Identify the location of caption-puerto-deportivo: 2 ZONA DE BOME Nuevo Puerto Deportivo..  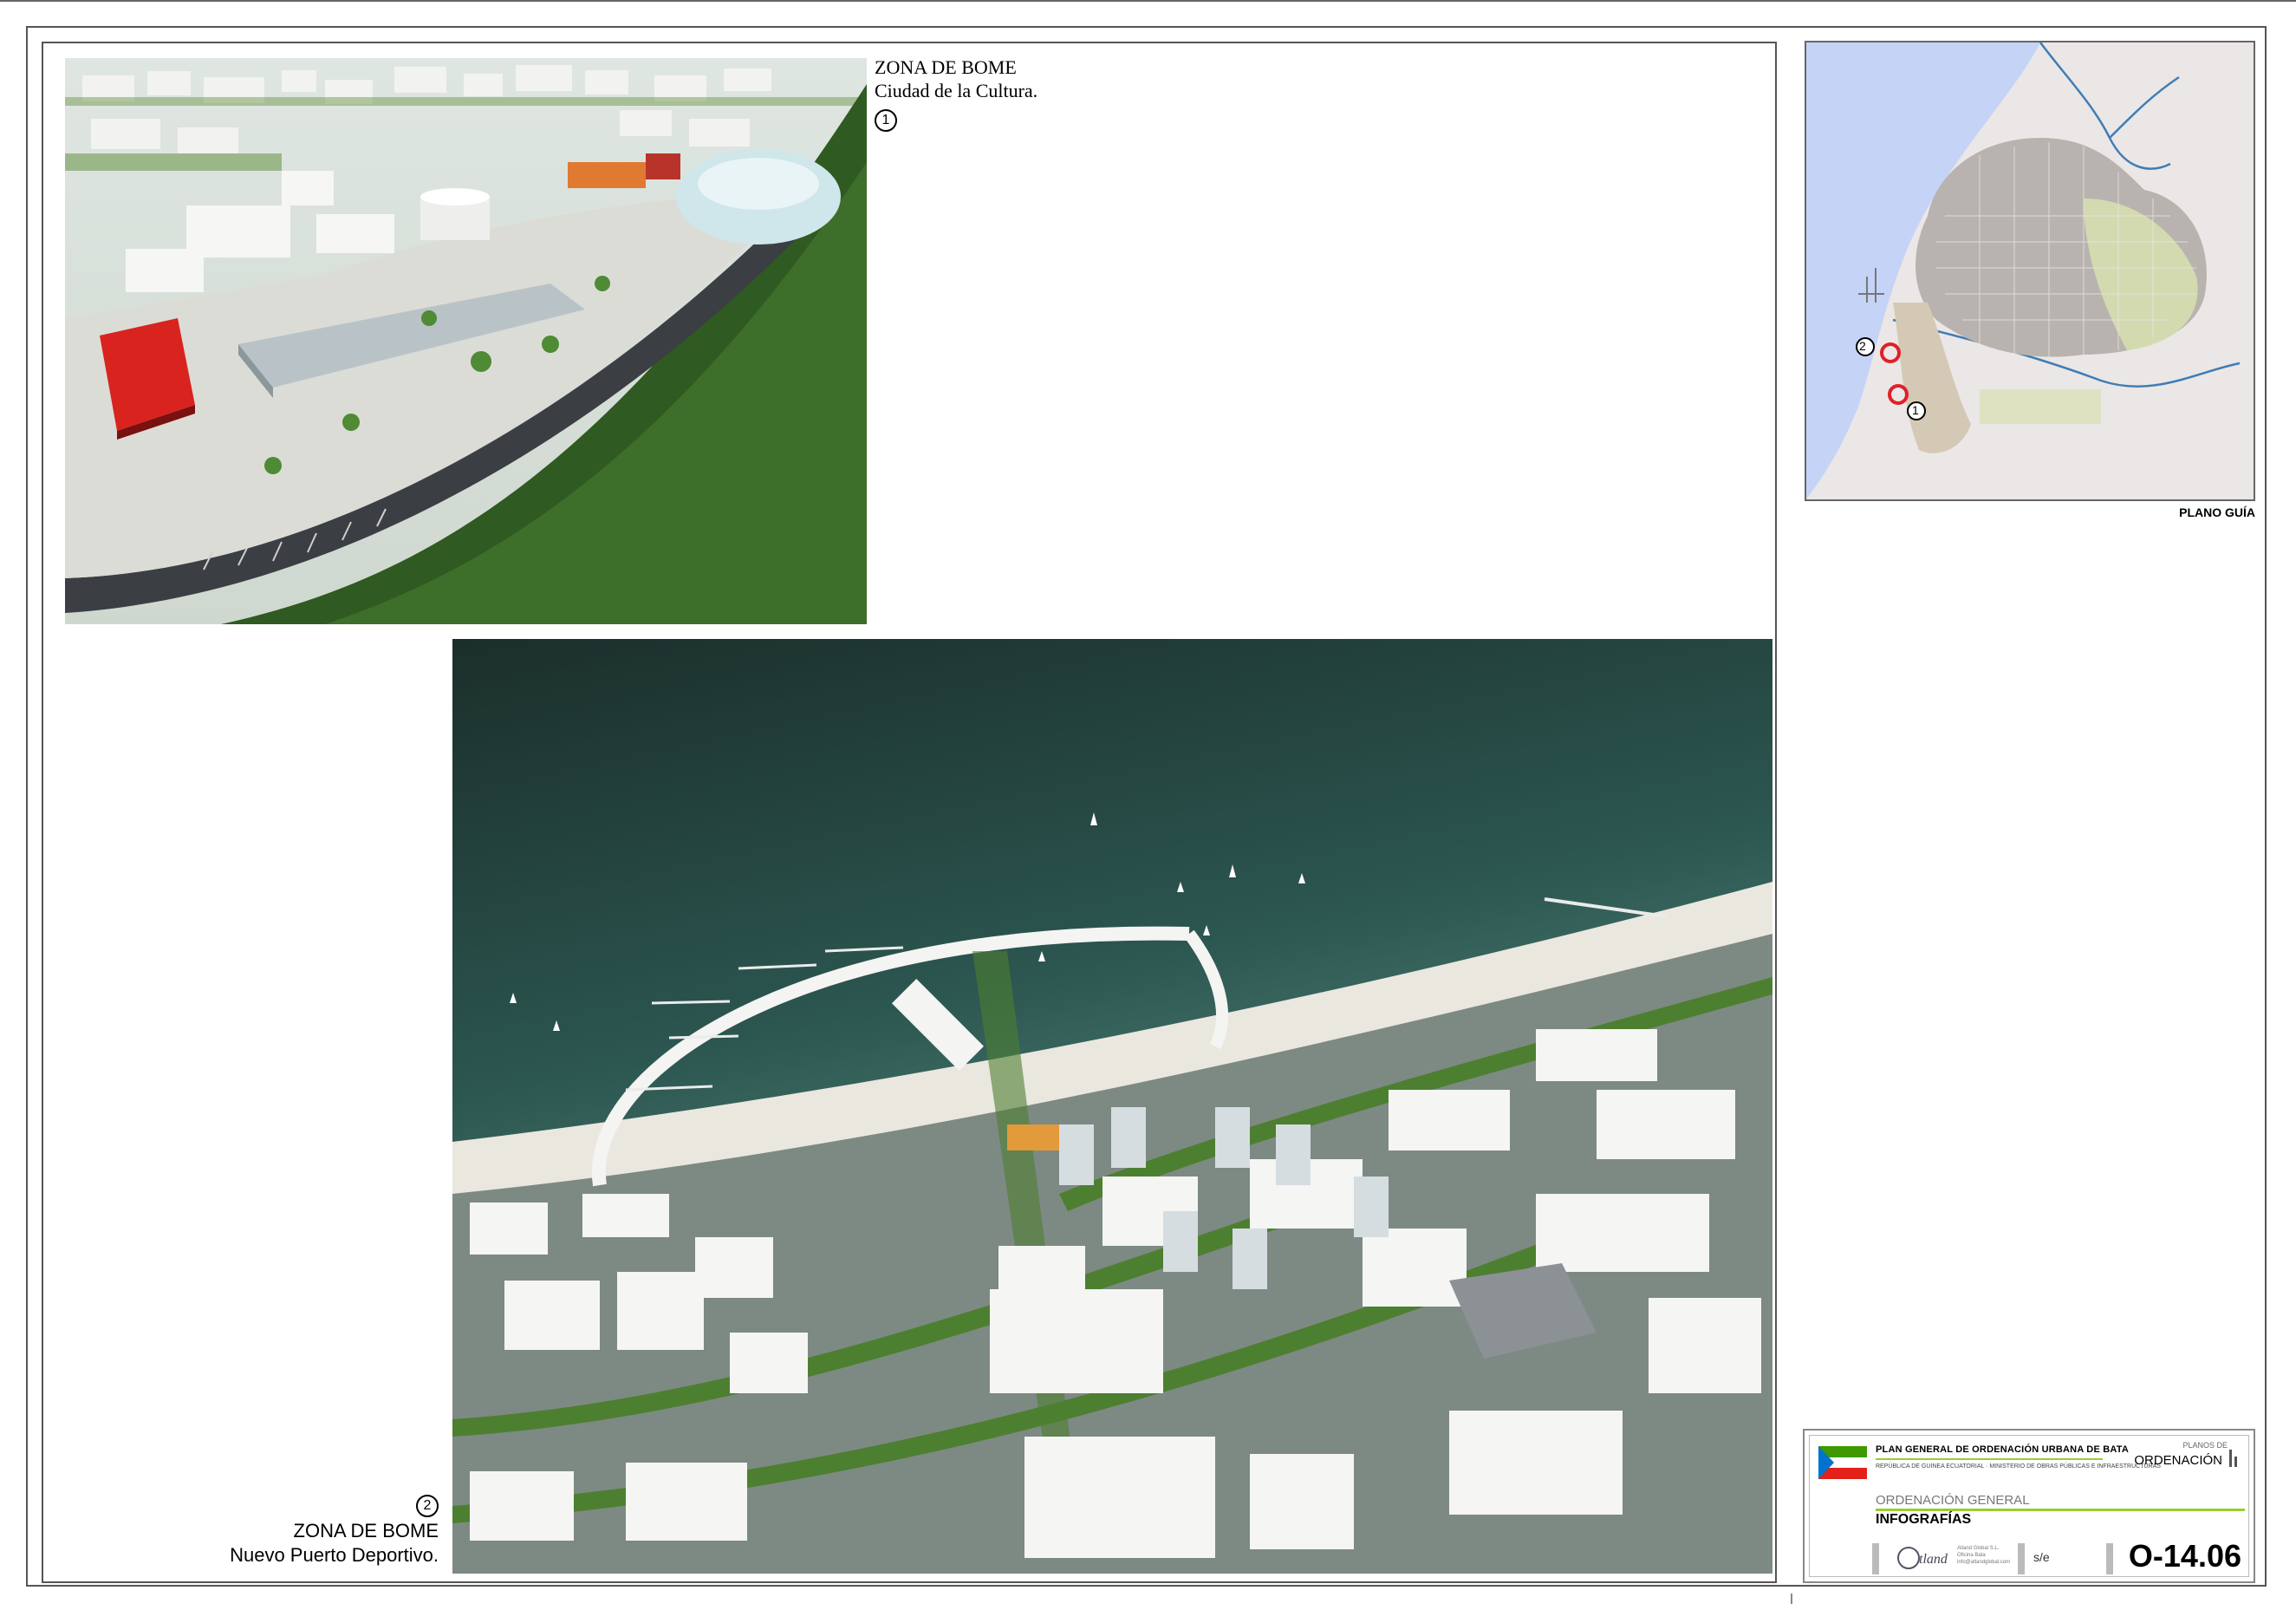
(306, 1529).